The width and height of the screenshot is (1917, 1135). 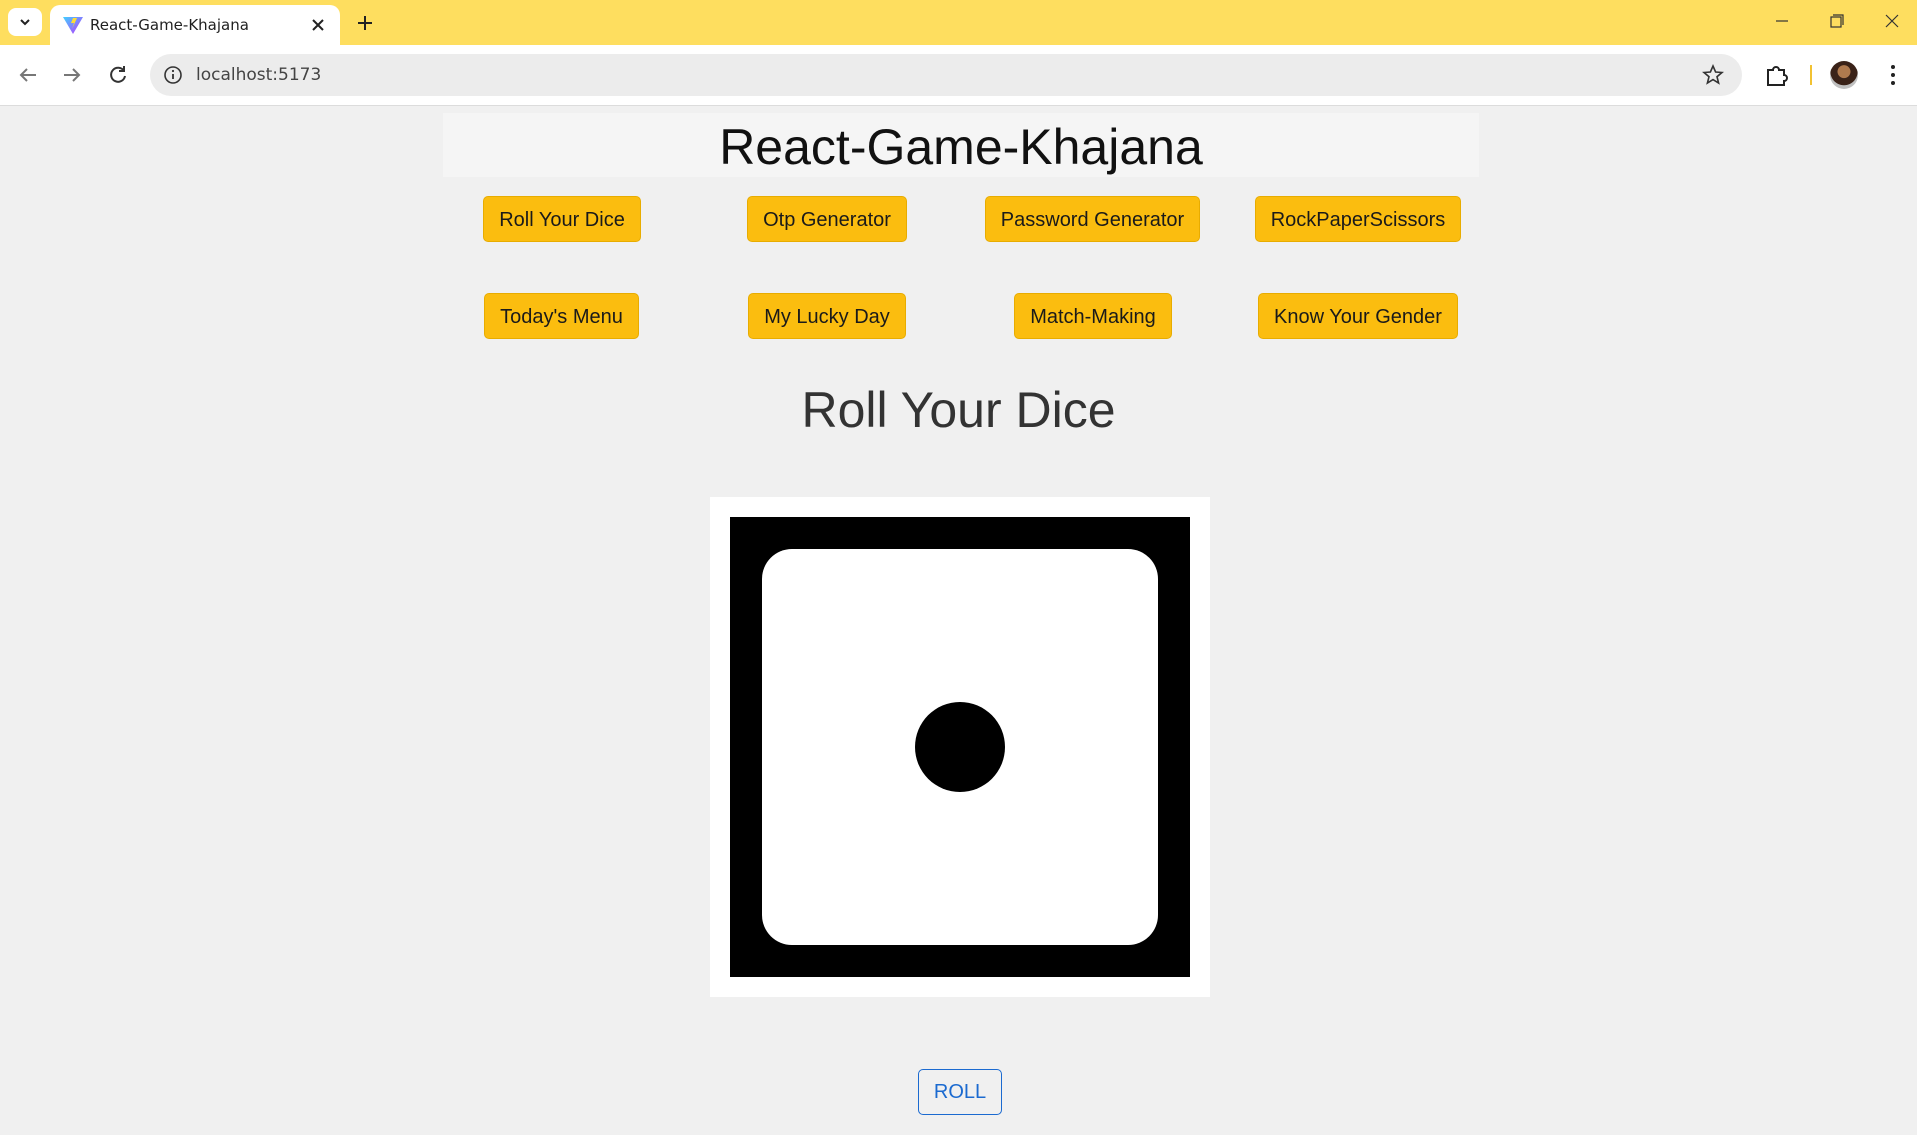 What do you see at coordinates (258, 75) in the screenshot?
I see `url-text: localhost:5173` at bounding box center [258, 75].